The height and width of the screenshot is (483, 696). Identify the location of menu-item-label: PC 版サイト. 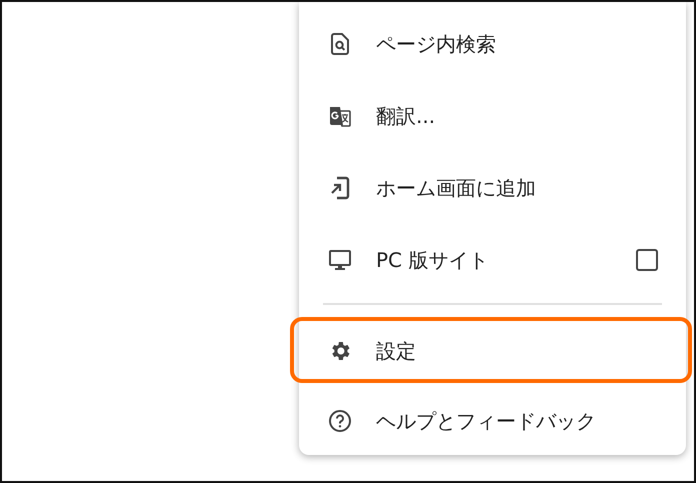
(433, 260).